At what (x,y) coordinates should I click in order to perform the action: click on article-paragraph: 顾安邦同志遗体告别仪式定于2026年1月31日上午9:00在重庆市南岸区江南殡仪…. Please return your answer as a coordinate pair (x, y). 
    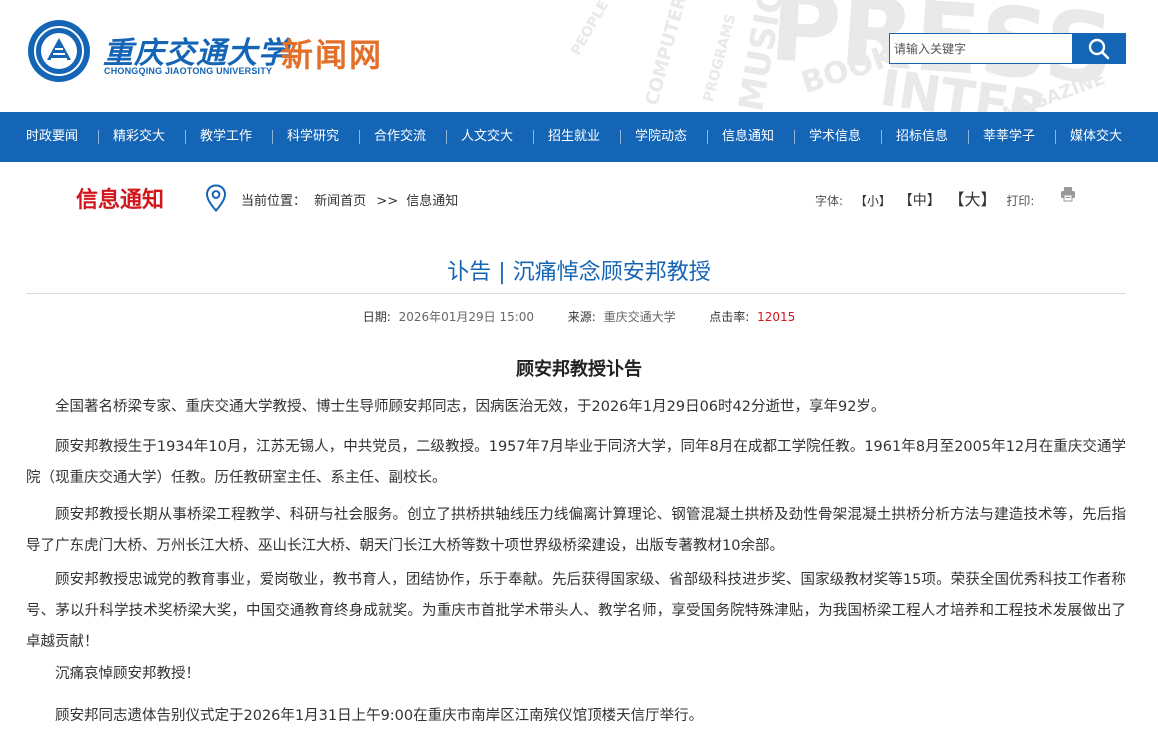
    Looking at the image, I should click on (379, 716).